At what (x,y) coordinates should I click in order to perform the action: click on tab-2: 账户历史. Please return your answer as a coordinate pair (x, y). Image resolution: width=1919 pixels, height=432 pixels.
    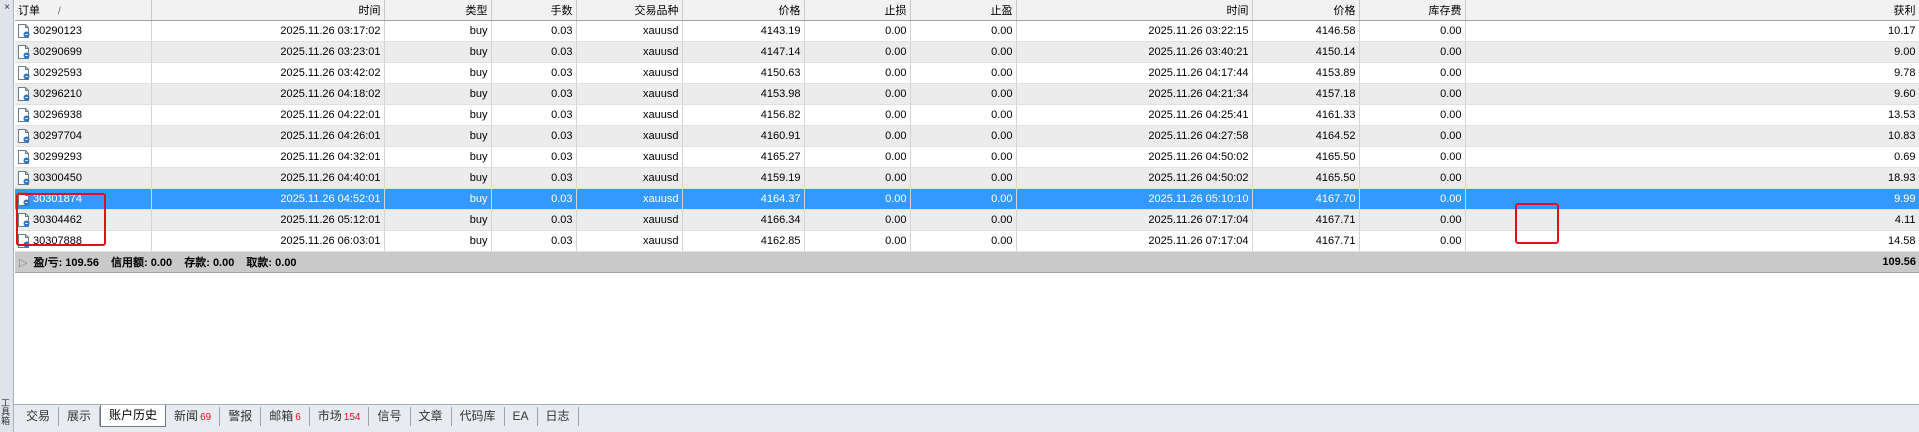
    Looking at the image, I should click on (133, 416).